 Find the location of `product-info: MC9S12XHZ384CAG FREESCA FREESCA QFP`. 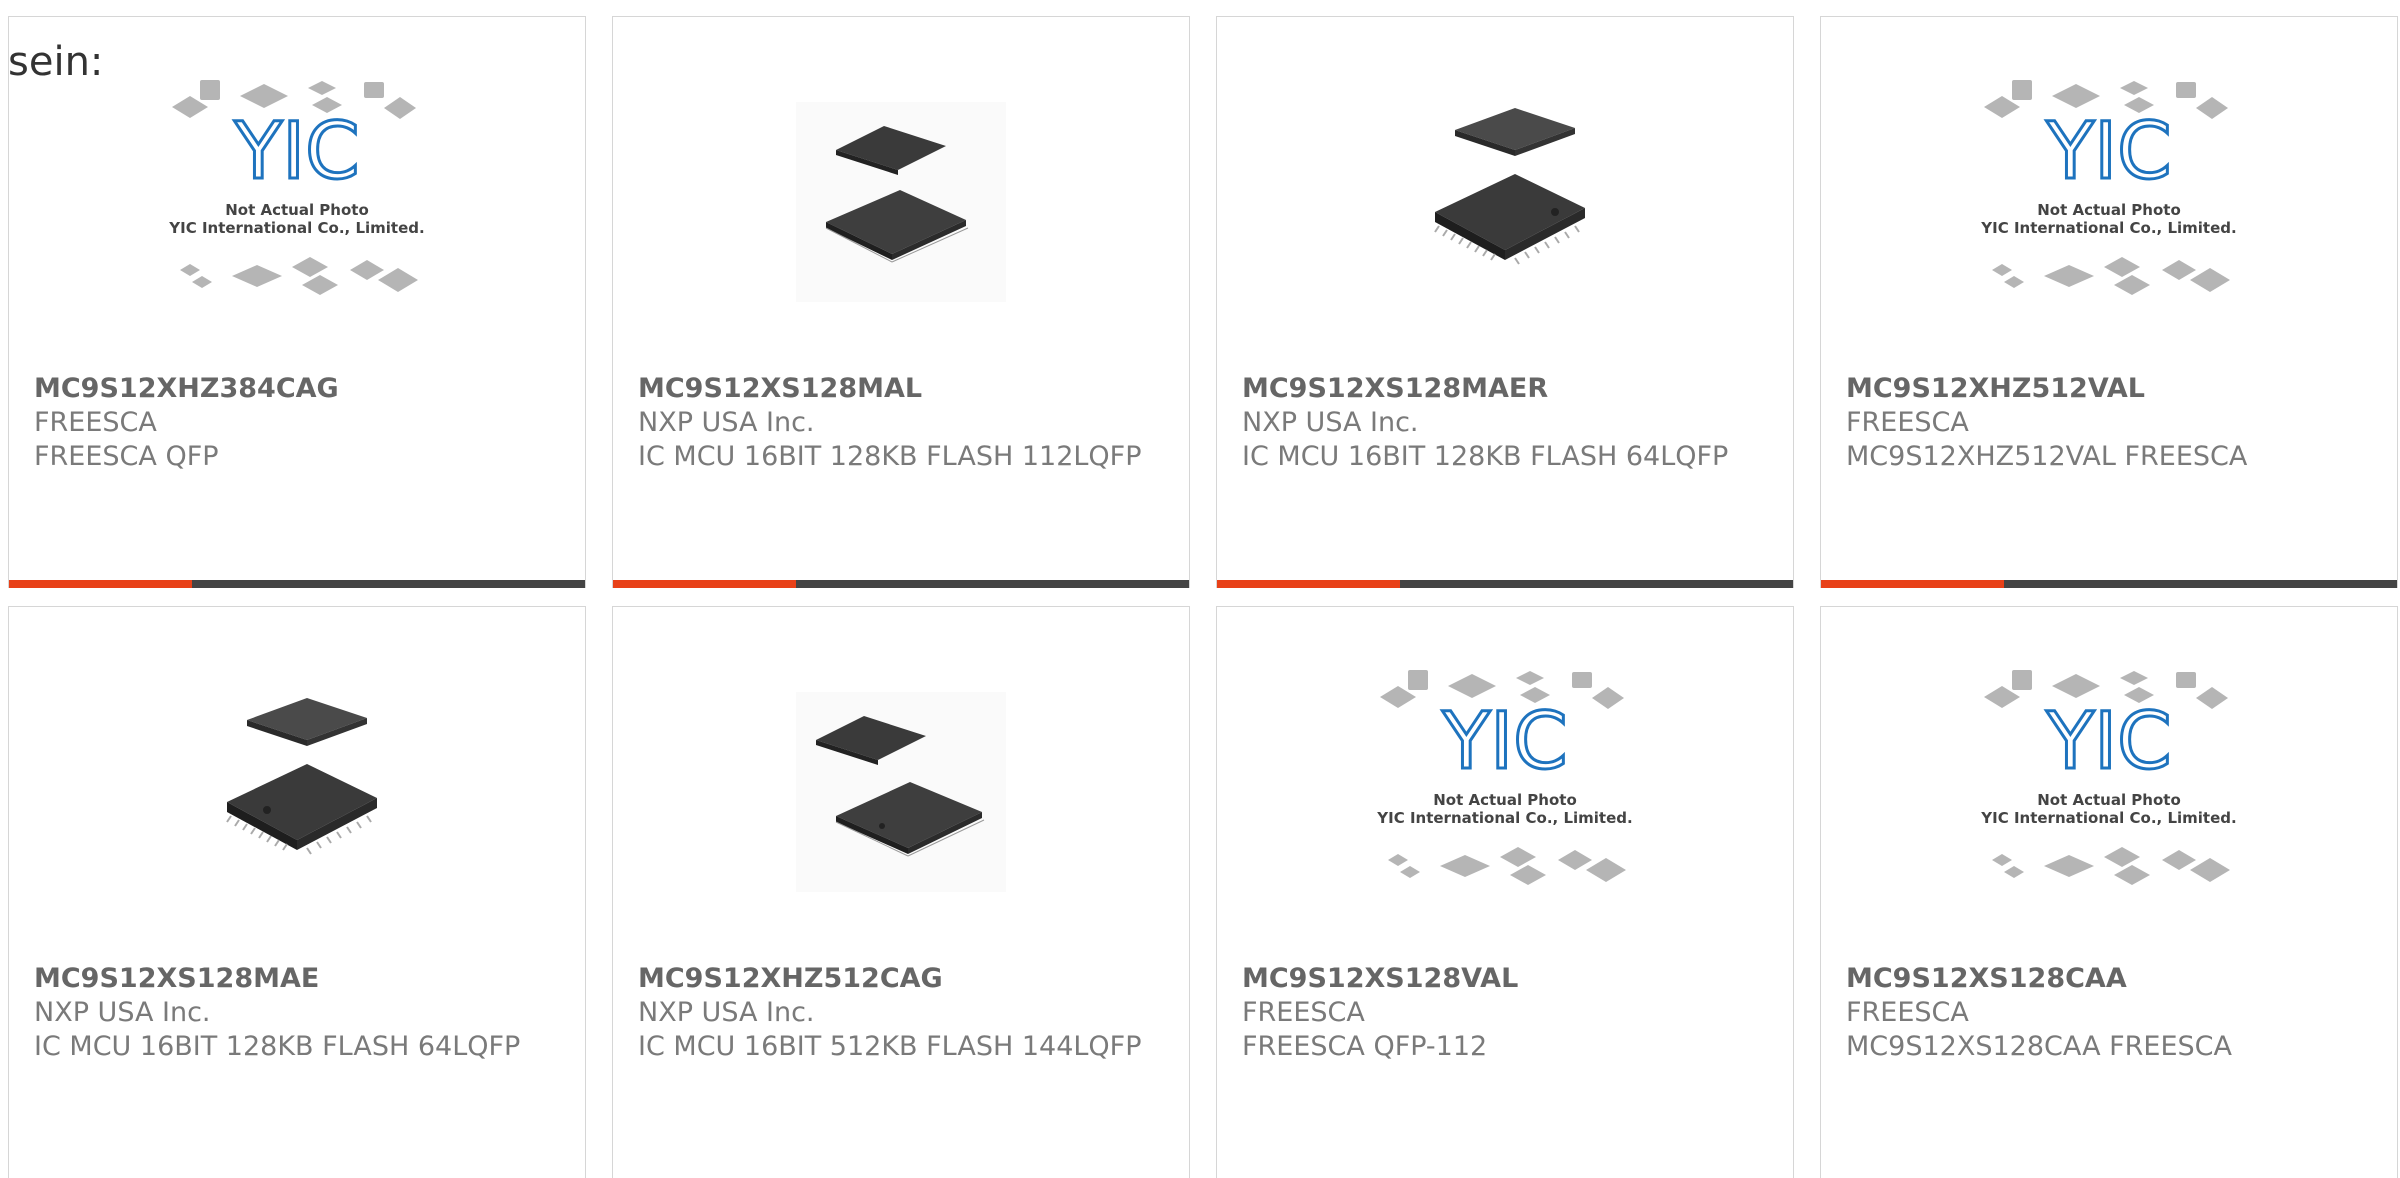

product-info: MC9S12XHZ384CAG FREESCA FREESCA QFP is located at coordinates (299, 423).